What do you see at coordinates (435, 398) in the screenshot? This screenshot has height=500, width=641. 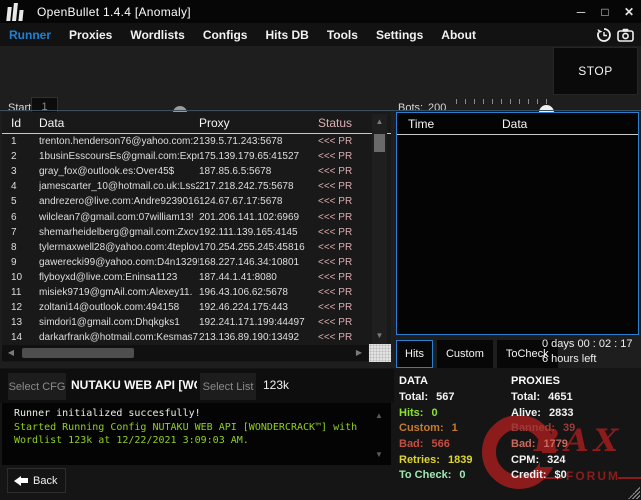 I see `stat-item: Total: 567` at bounding box center [435, 398].